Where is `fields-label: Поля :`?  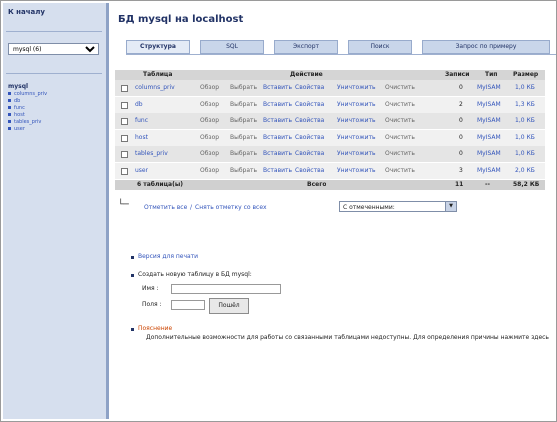 fields-label: Поля : is located at coordinates (152, 304).